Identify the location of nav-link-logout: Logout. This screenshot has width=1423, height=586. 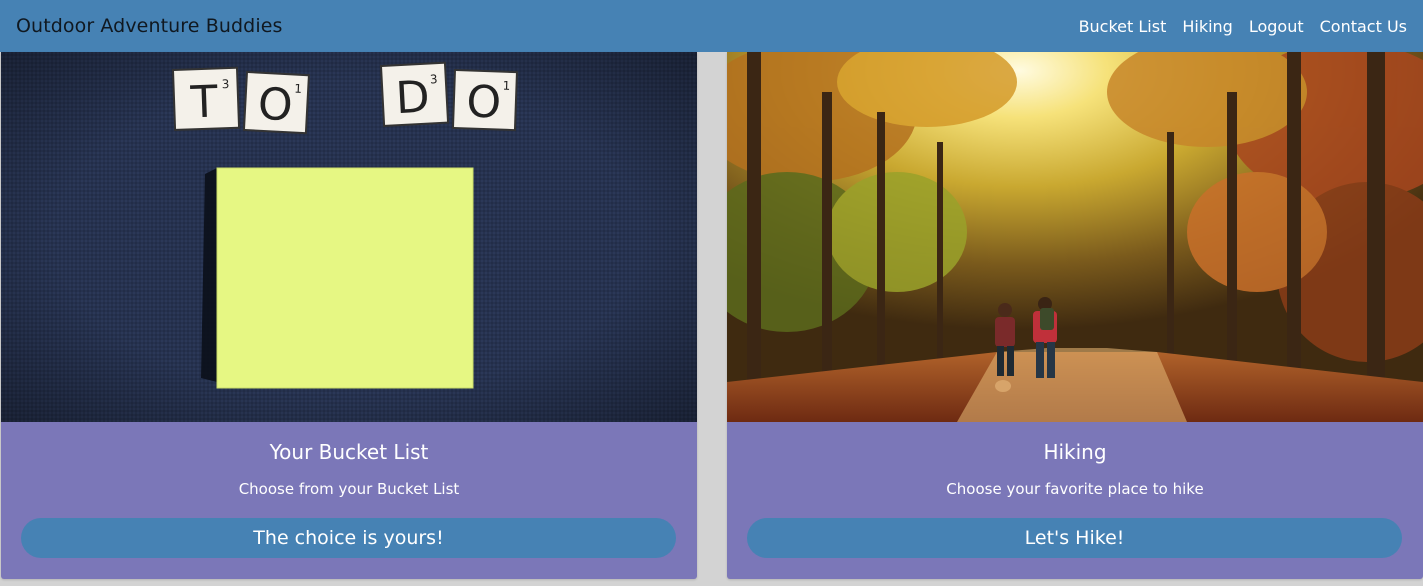
(1276, 26).